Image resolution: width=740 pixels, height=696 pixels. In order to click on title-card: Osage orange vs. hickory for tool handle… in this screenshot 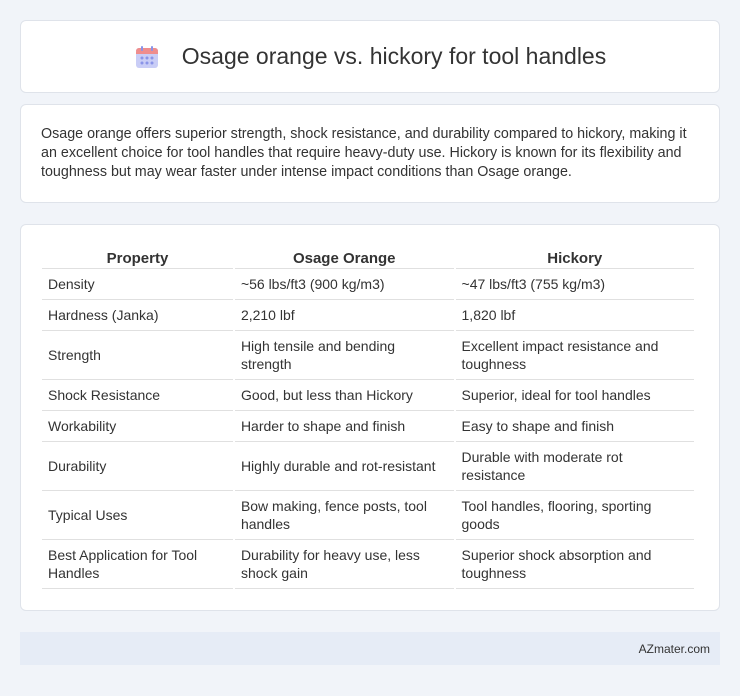, I will do `click(370, 56)`.